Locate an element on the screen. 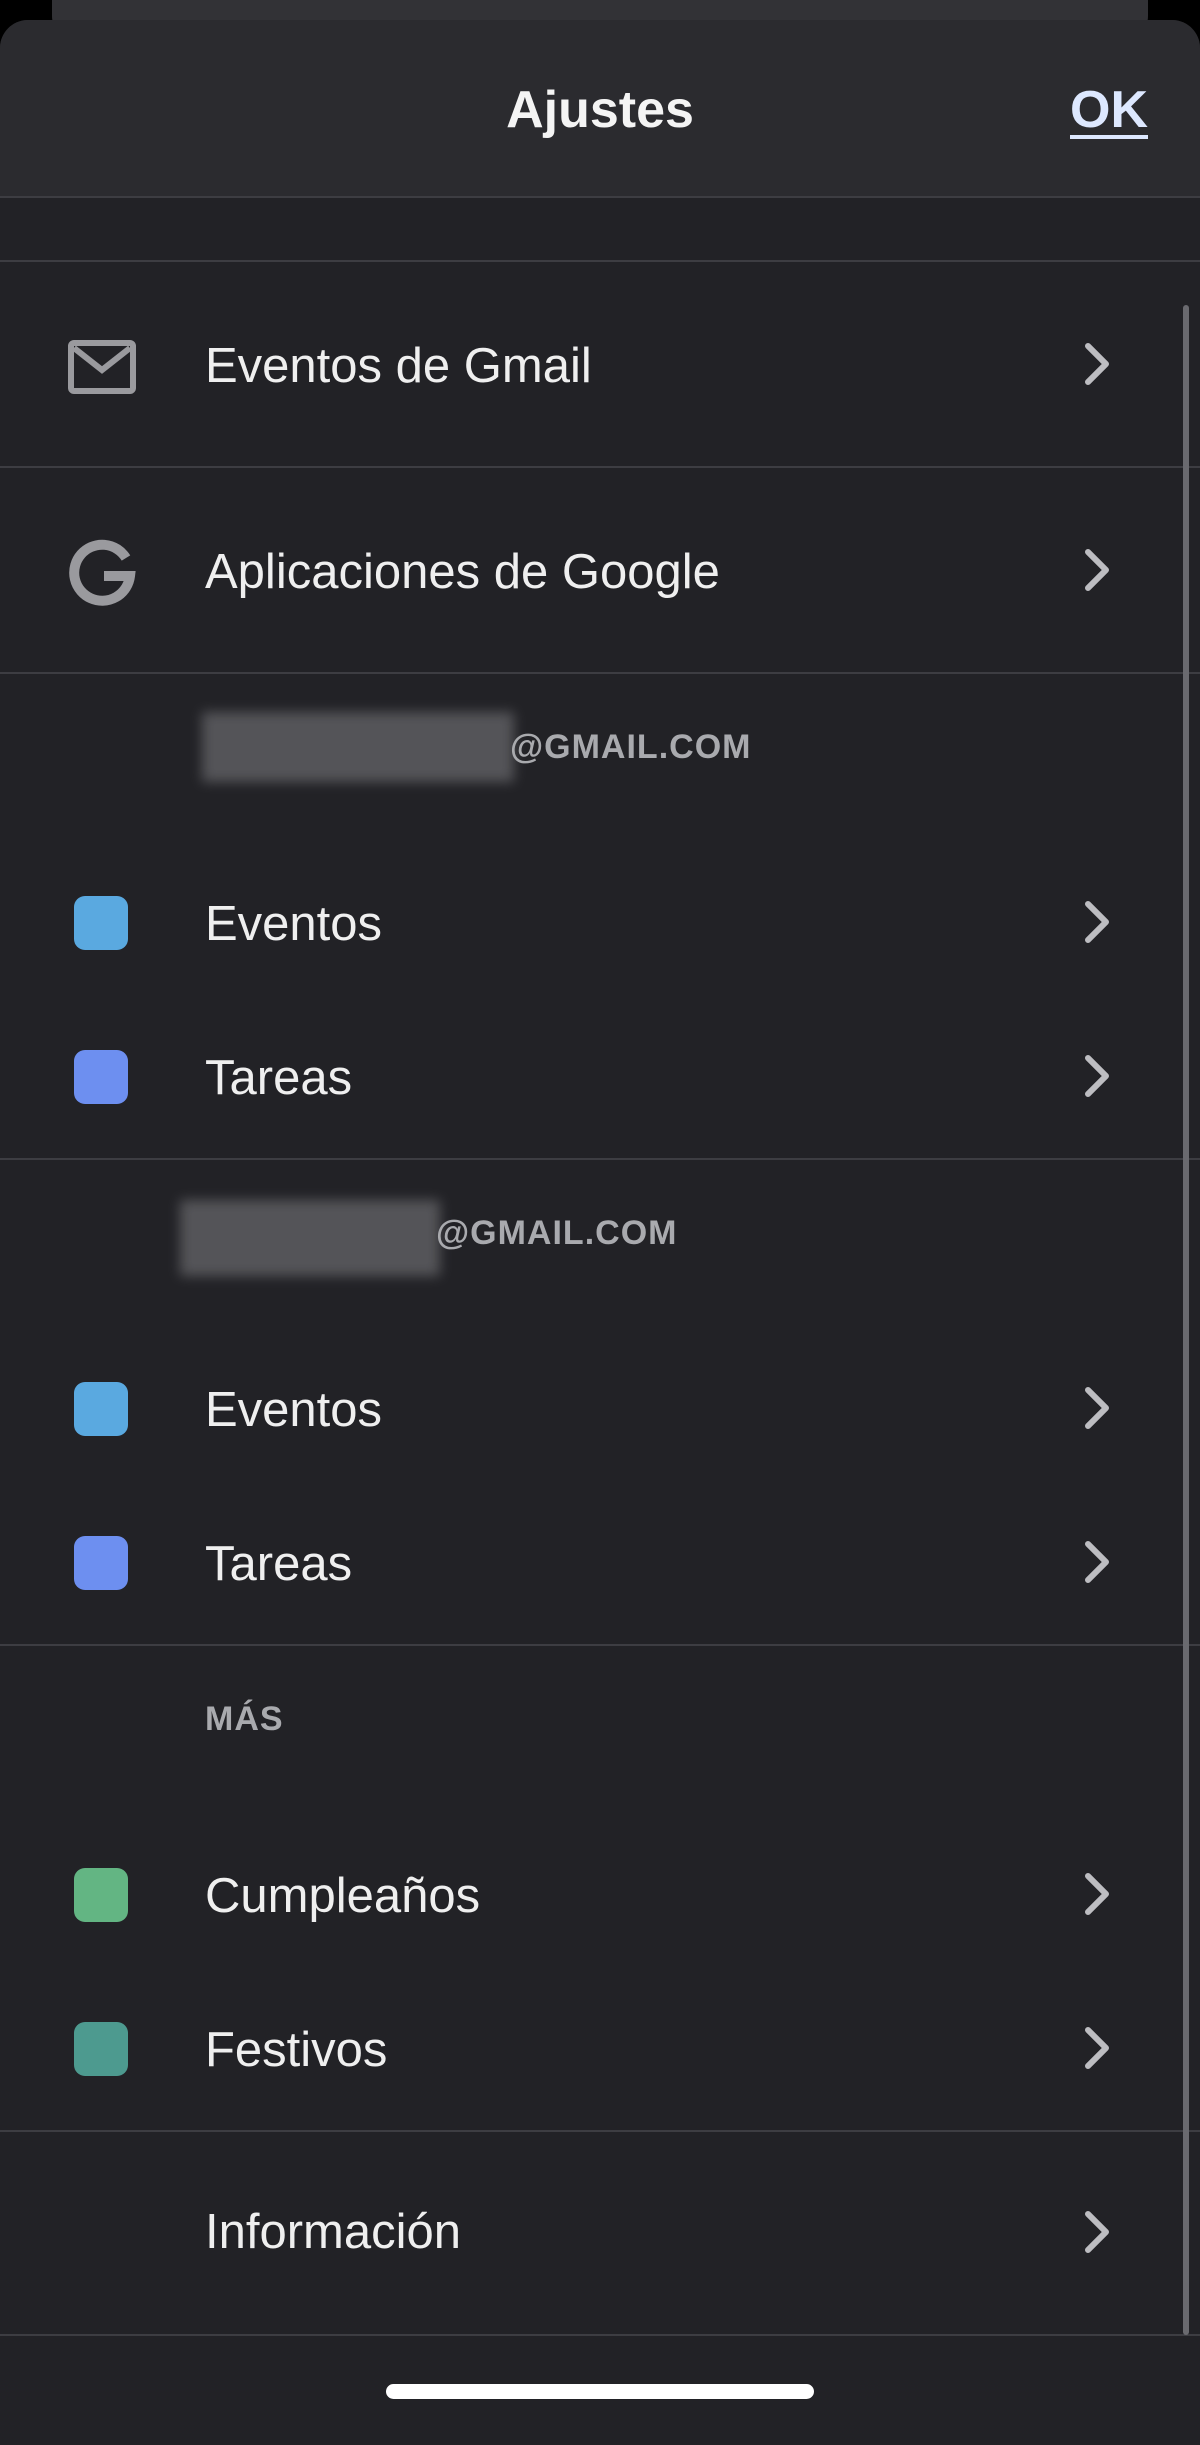 This screenshot has height=2445, width=1200. account-1-events-label: Eventos is located at coordinates (294, 924).